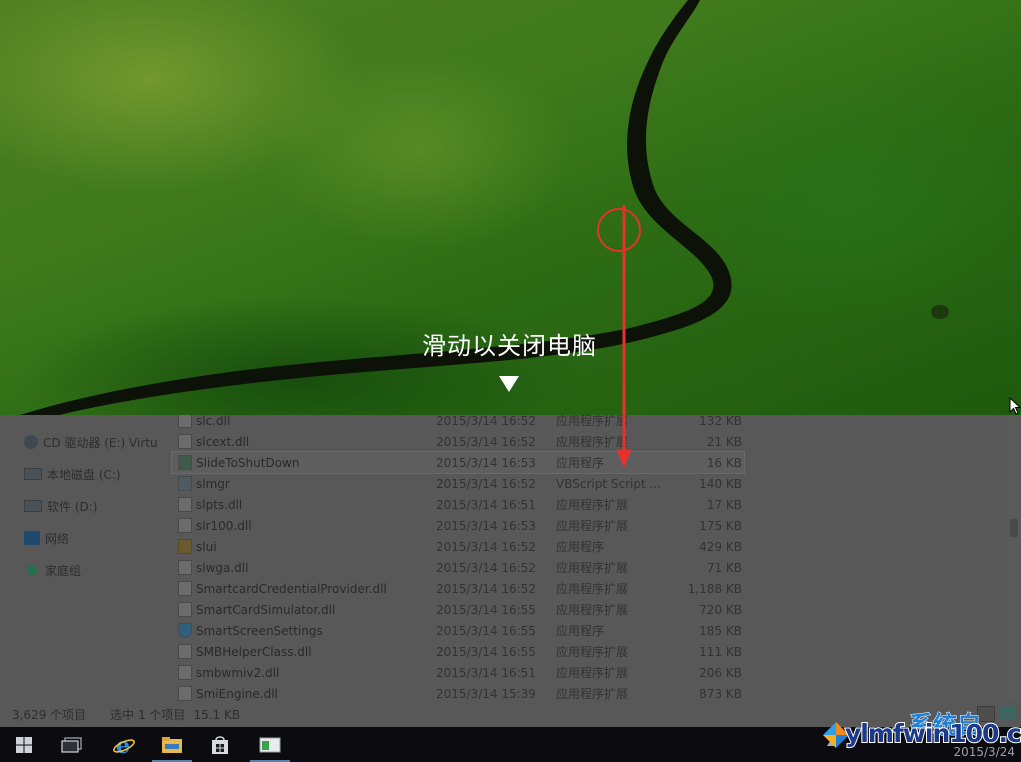 The image size is (1021, 762). Describe the element at coordinates (237, 693) in the screenshot. I see `file-name: SmiEngine.dll` at that location.